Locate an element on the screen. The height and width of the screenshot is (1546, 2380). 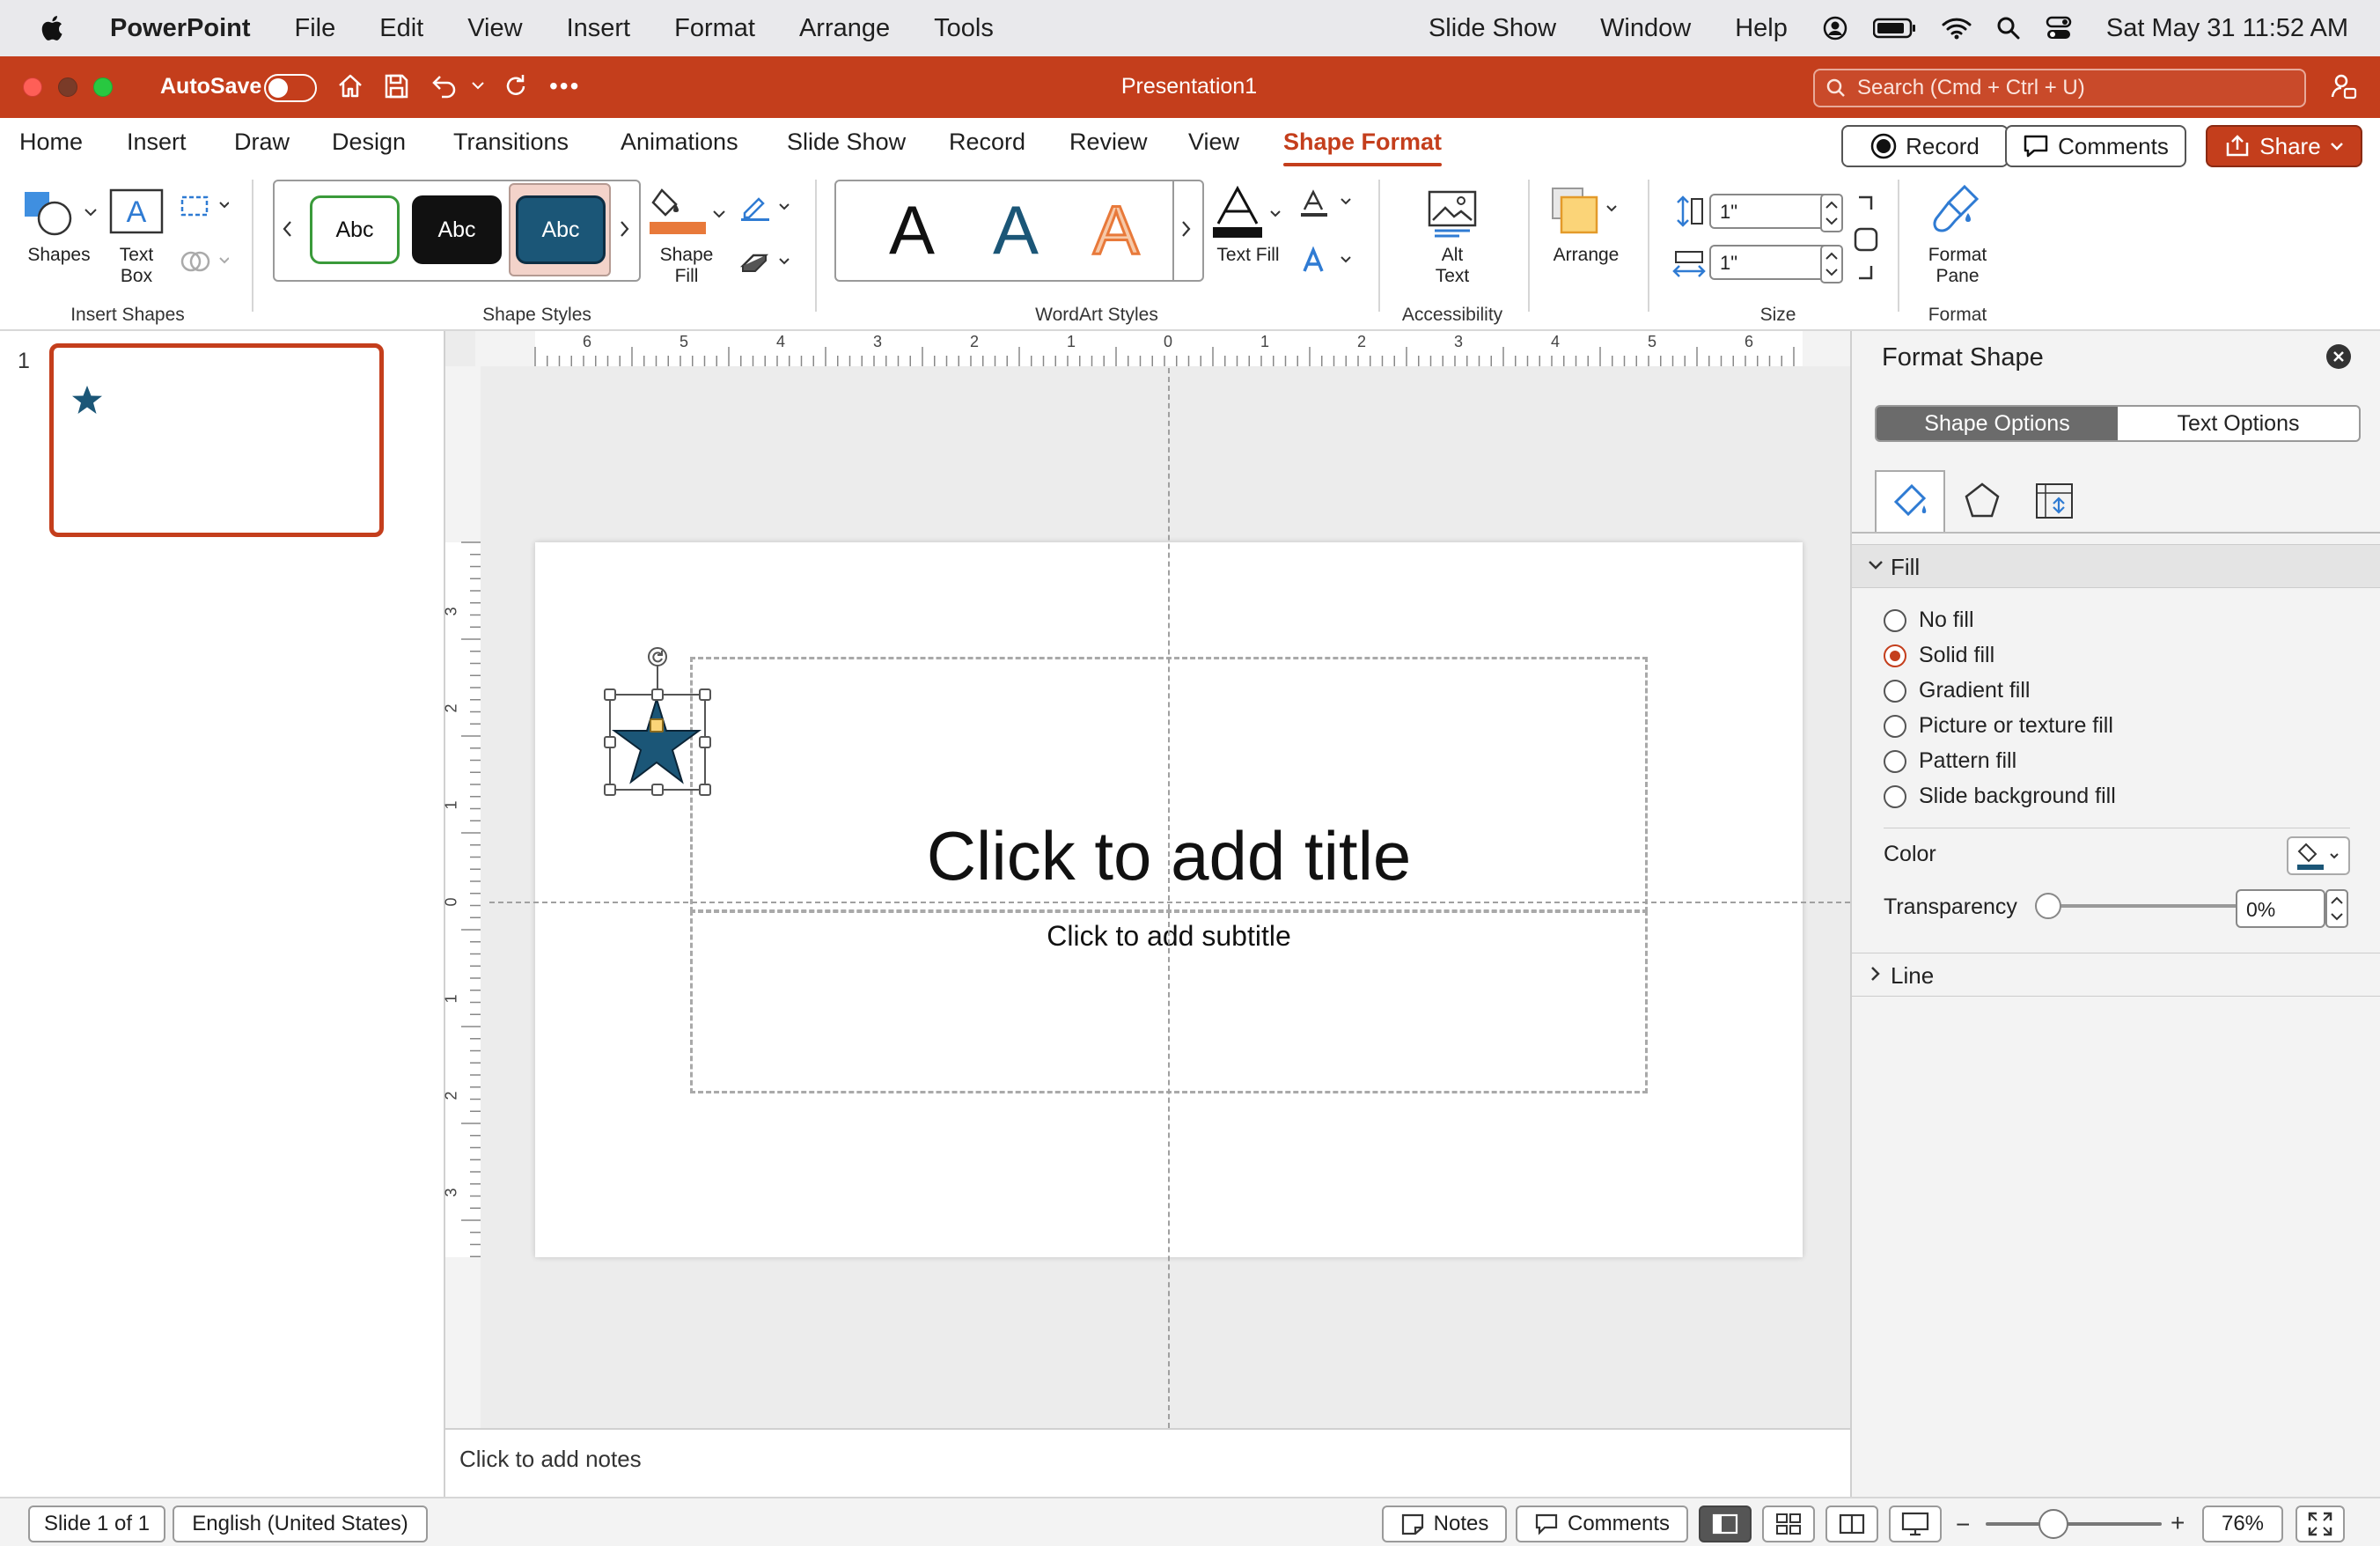
menu-arrange: Arrange is located at coordinates (844, 28).